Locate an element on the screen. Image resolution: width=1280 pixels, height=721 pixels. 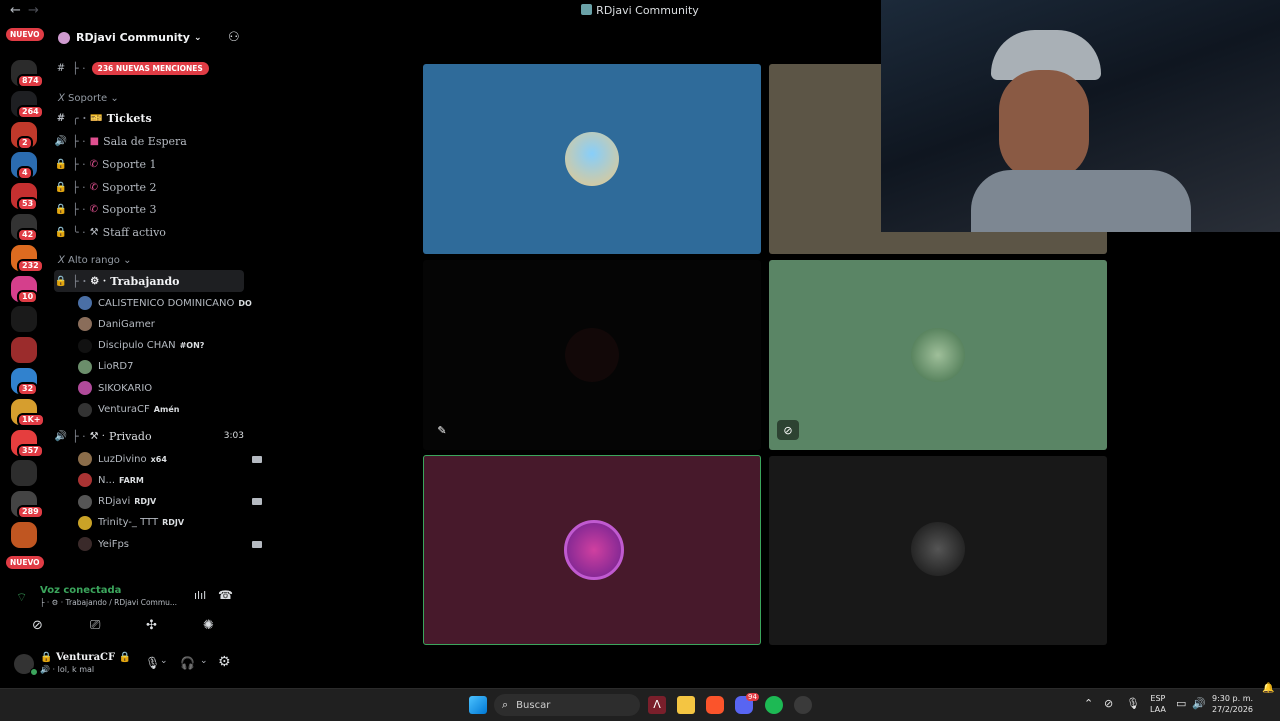
taskbar-search: ⌕ Buscar is located at coordinates (567, 705).